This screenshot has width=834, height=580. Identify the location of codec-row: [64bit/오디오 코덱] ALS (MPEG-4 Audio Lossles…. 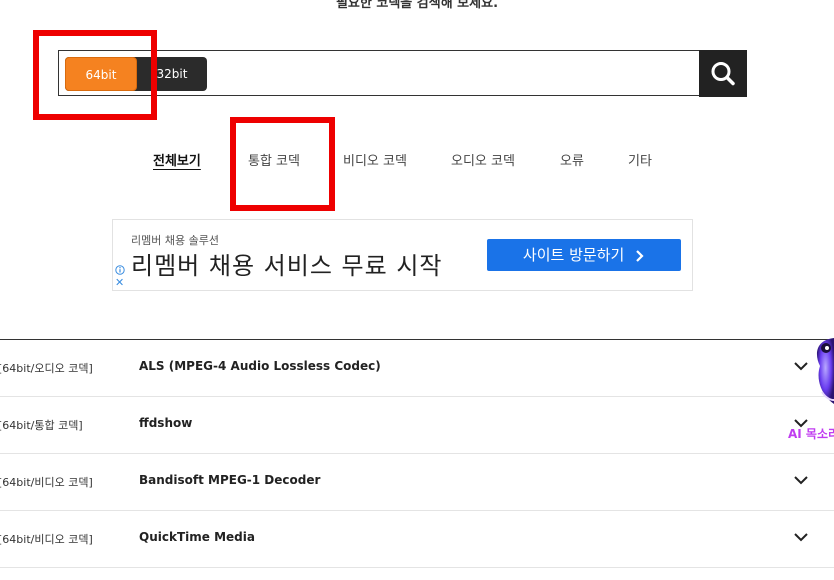
(417, 368).